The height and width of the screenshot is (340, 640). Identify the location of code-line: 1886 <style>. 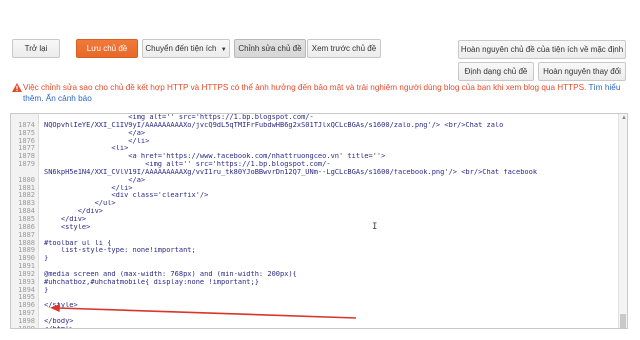
(314, 228).